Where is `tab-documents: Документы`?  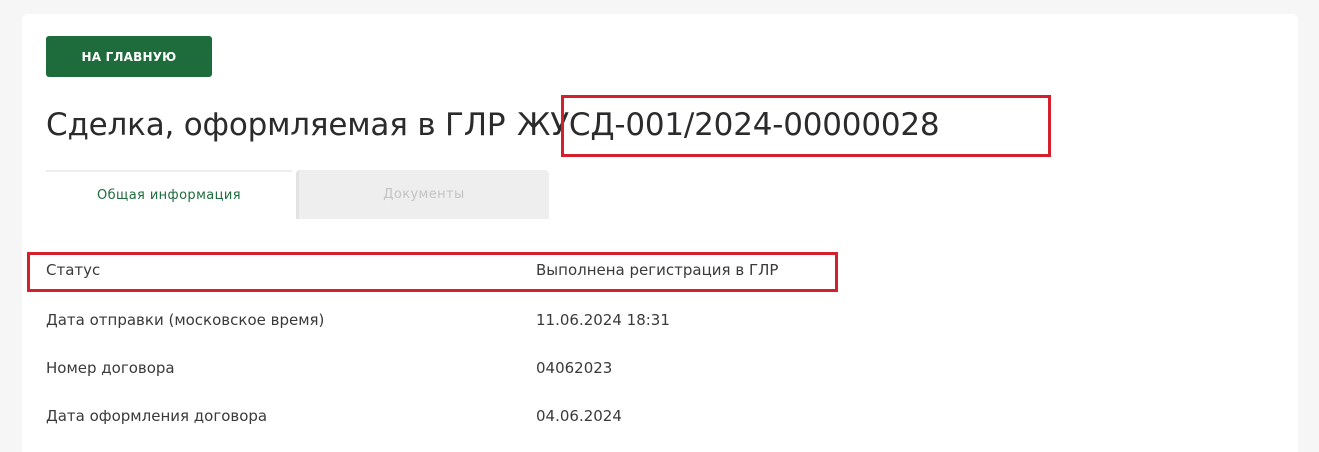
tab-documents: Документы is located at coordinates (422, 194).